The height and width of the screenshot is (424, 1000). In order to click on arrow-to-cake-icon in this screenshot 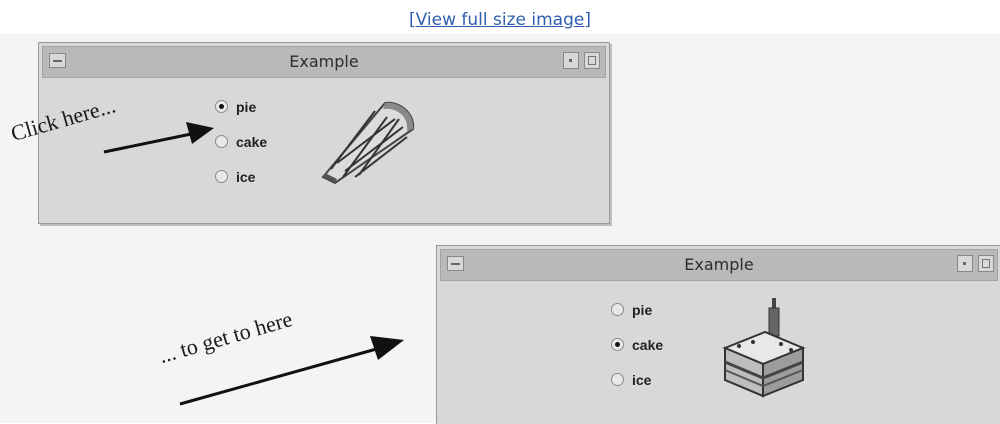, I will do `click(158, 138)`.